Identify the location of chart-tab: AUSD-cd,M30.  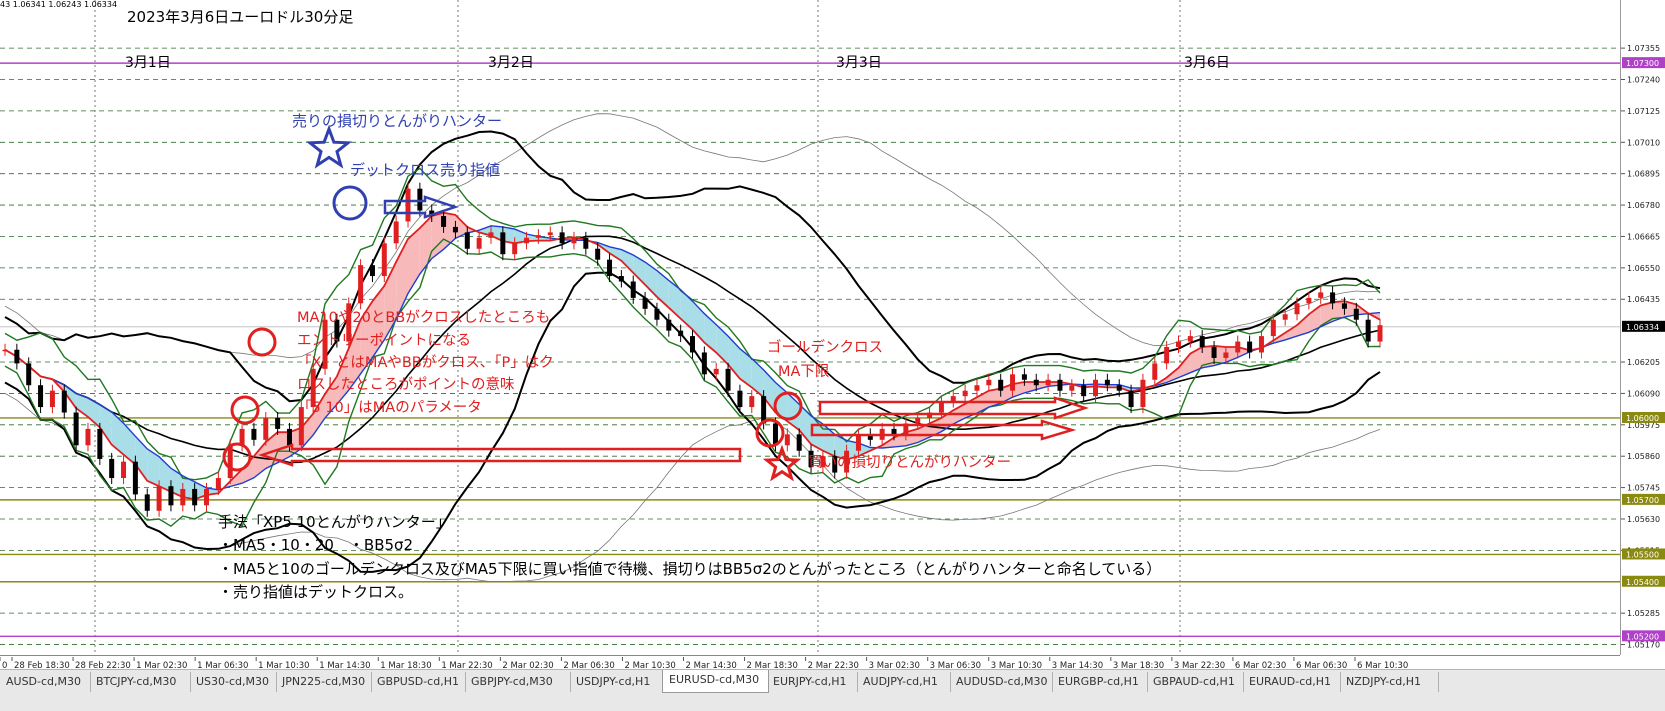
(45, 682).